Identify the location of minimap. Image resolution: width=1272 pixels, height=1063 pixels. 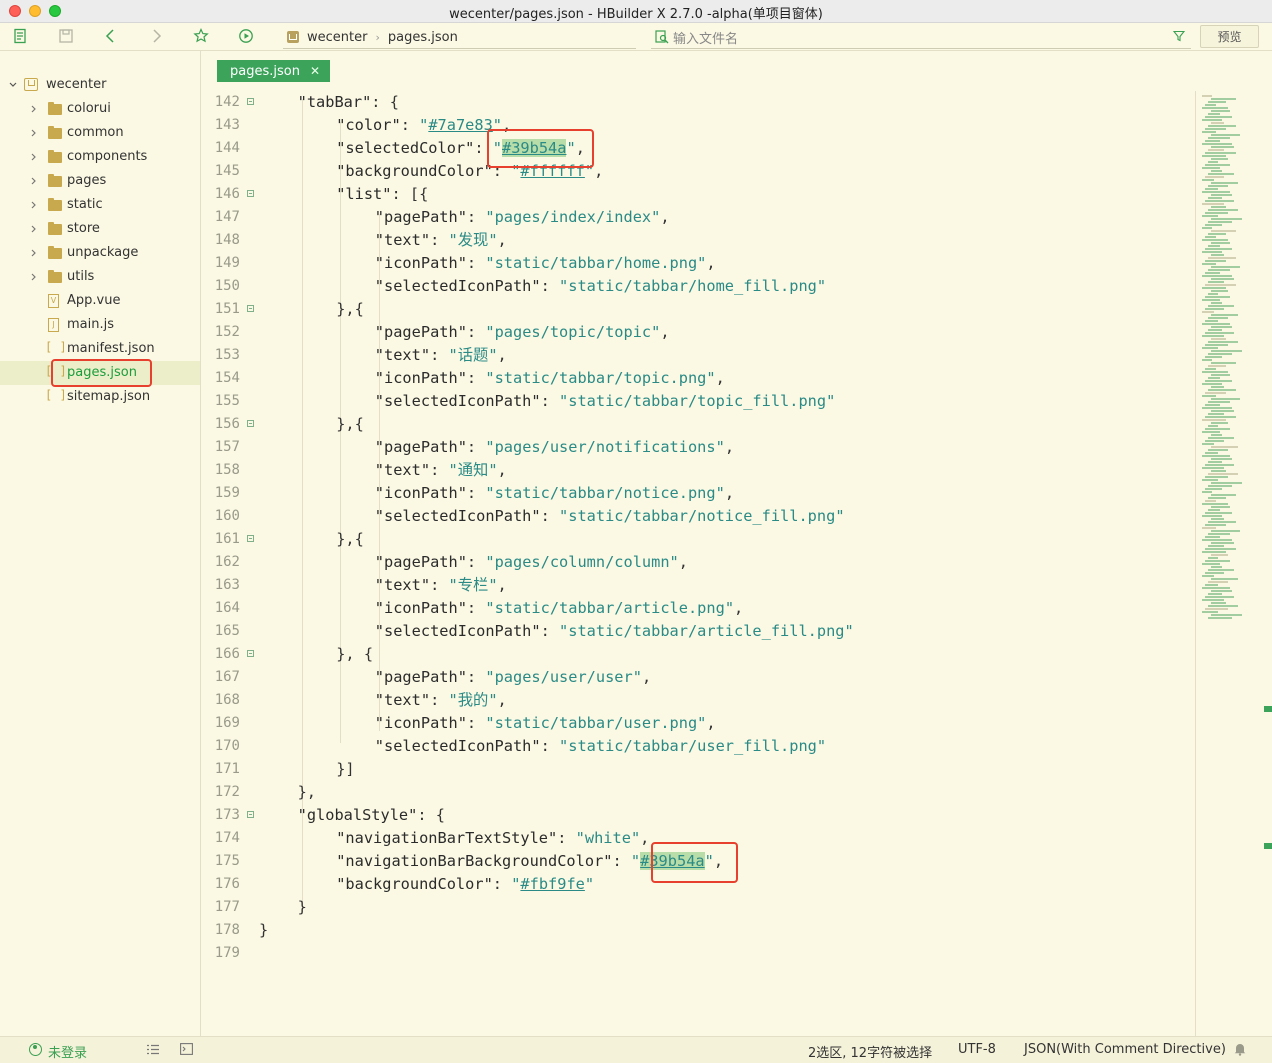
(1229, 563).